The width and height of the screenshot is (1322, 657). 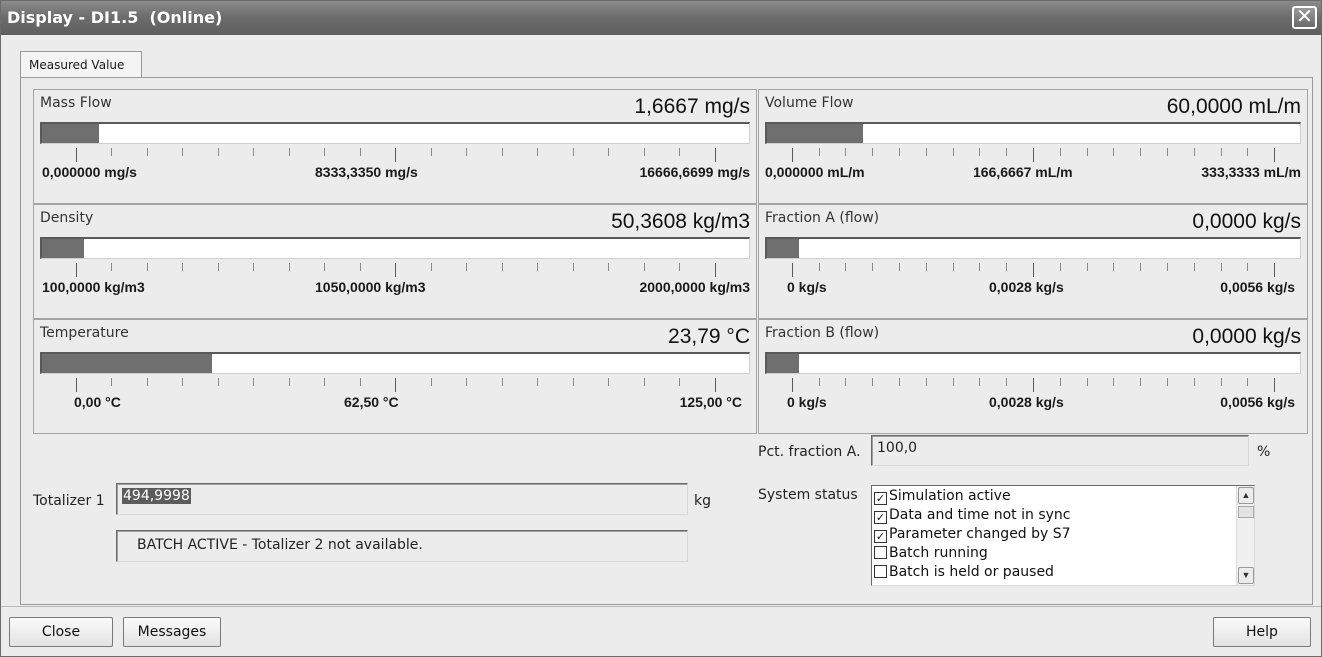 What do you see at coordinates (76, 103) in the screenshot?
I see `meter-label: Mass Flow` at bounding box center [76, 103].